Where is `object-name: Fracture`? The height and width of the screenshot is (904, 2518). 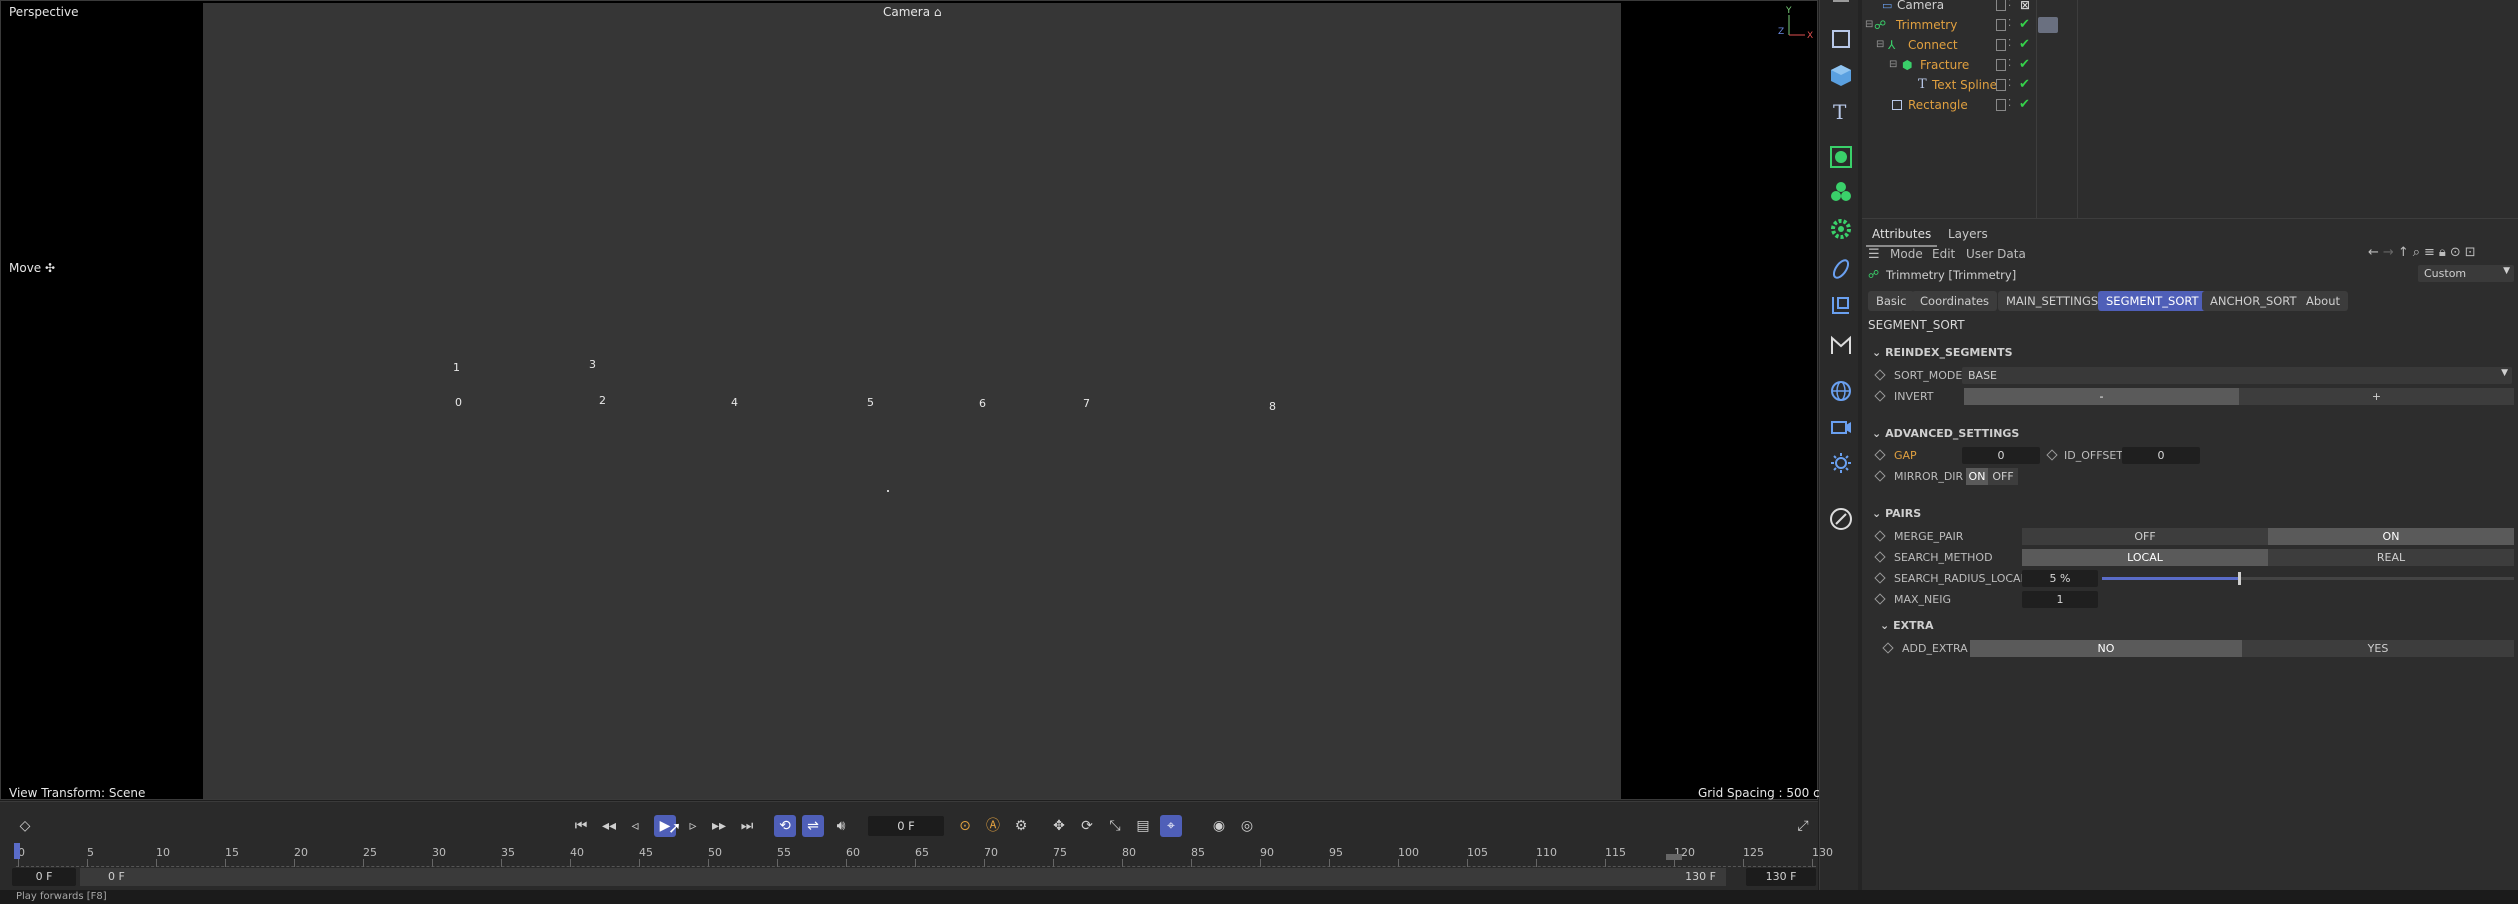 object-name: Fracture is located at coordinates (1944, 65).